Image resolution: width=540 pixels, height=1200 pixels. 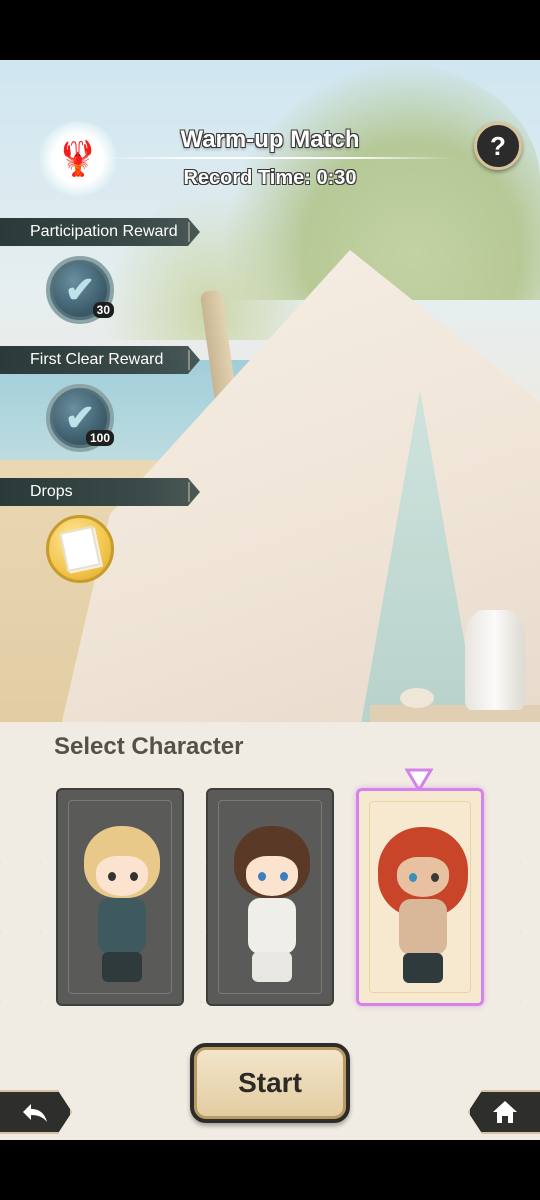 I want to click on start-button: Start, so click(x=270, y=1083).